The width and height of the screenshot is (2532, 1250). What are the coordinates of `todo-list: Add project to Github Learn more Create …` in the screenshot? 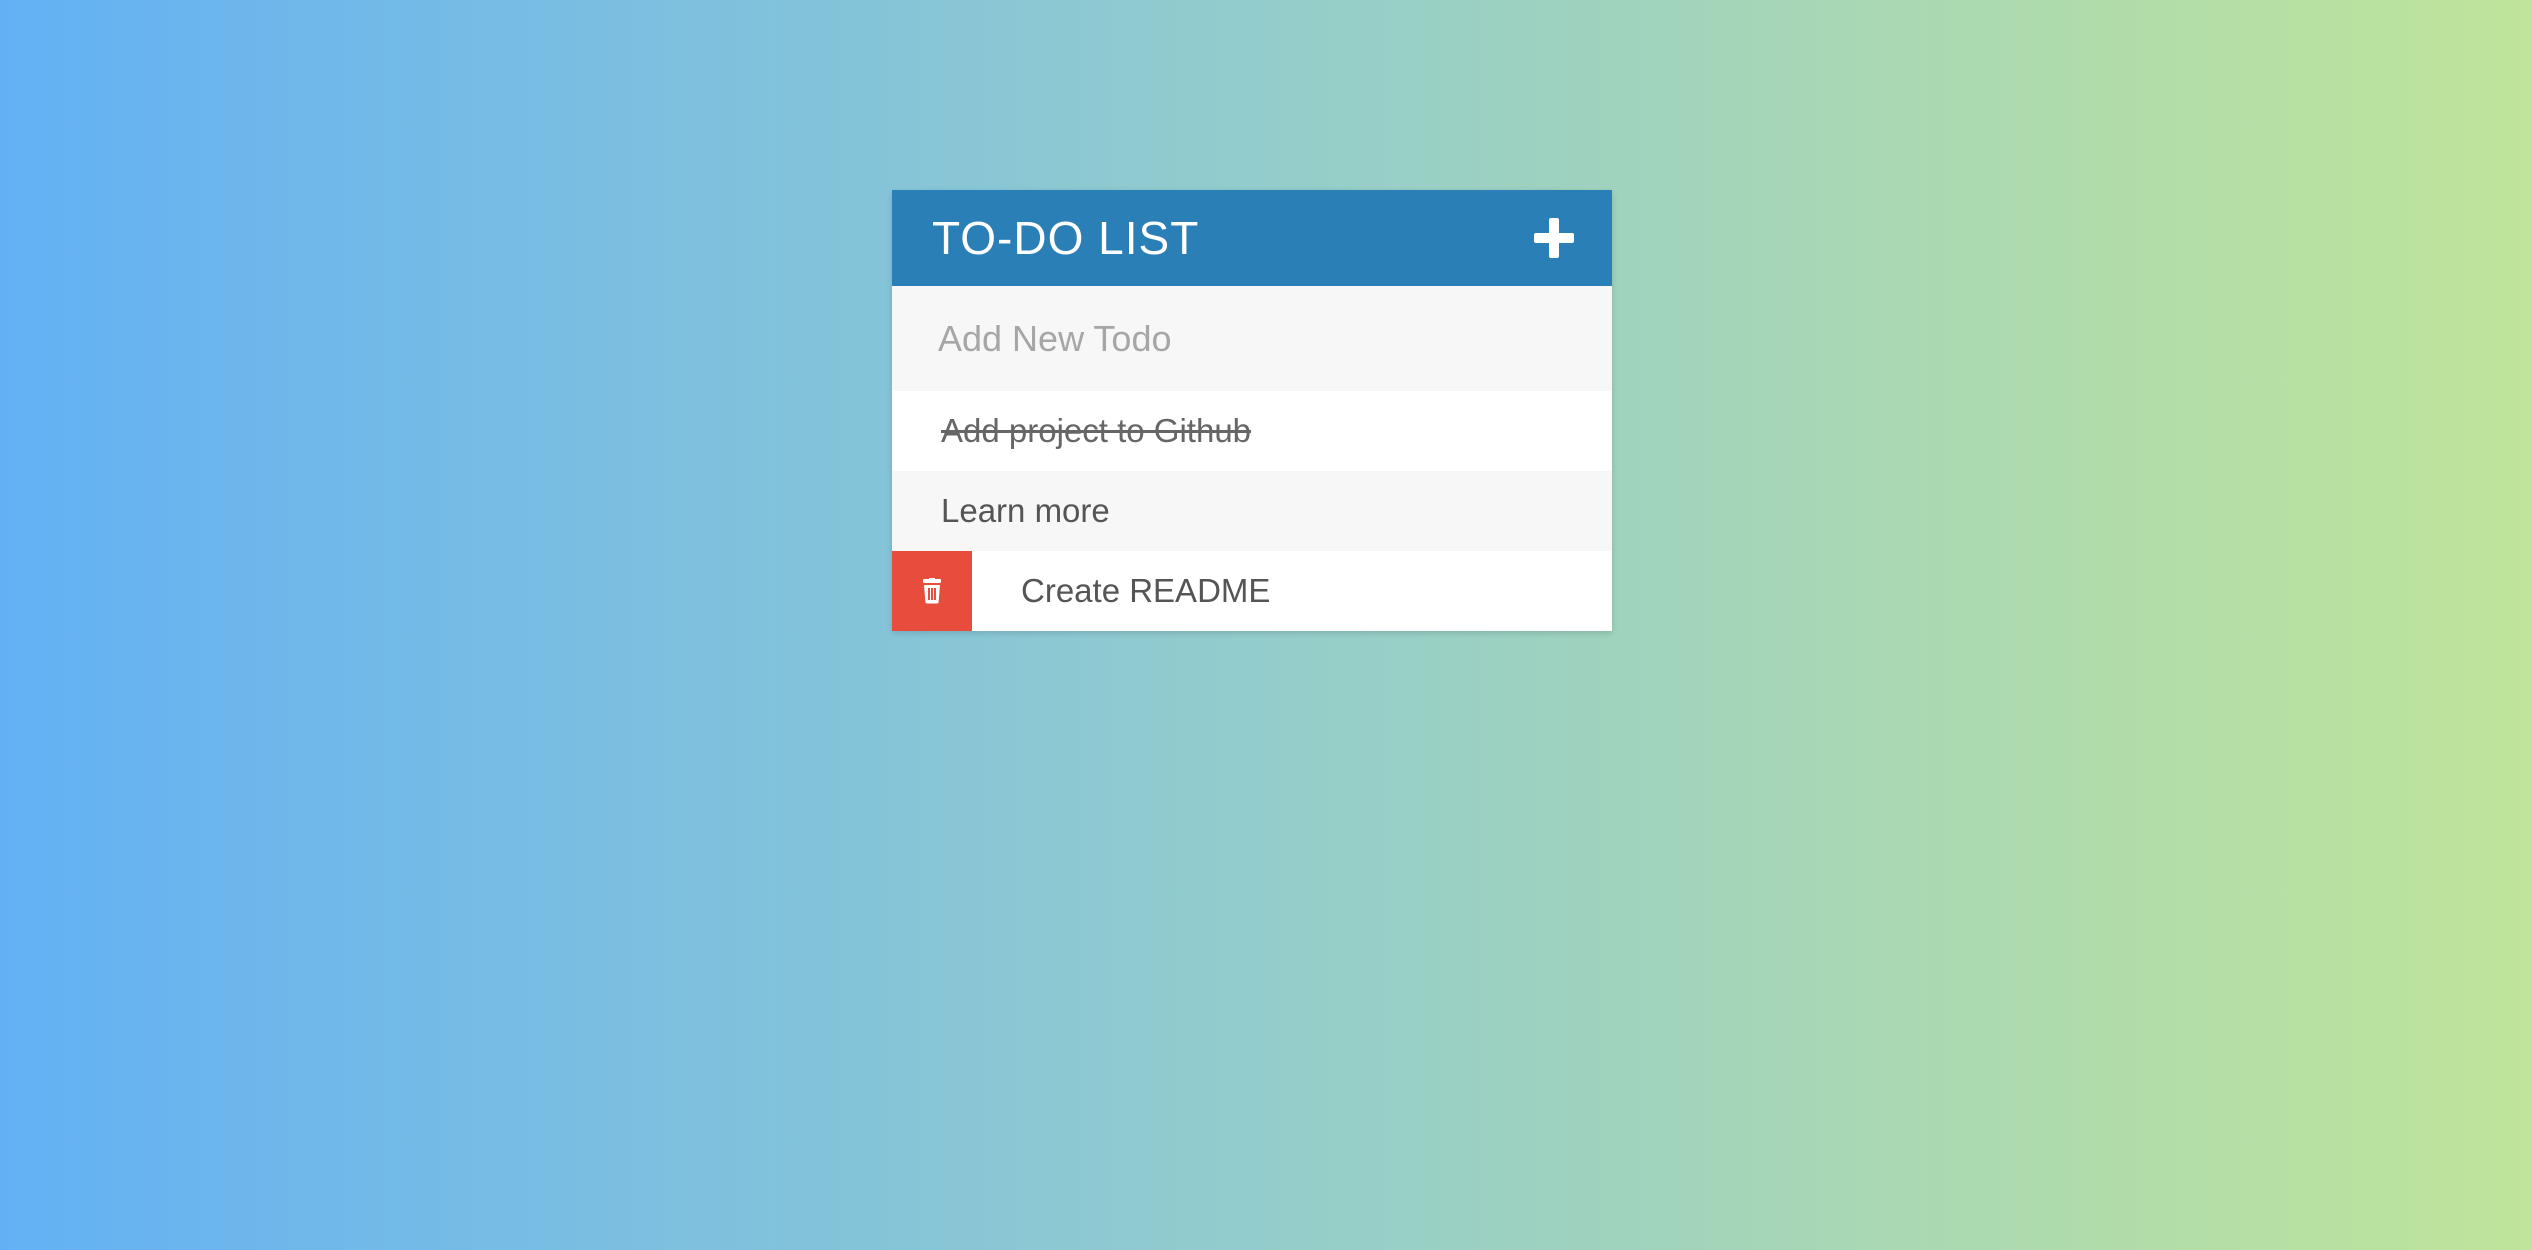 It's located at (1252, 511).